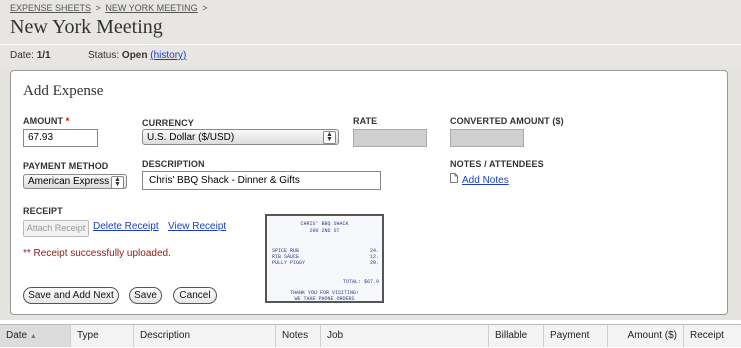 The width and height of the screenshot is (741, 348). What do you see at coordinates (454, 178) in the screenshot?
I see `document-icon` at bounding box center [454, 178].